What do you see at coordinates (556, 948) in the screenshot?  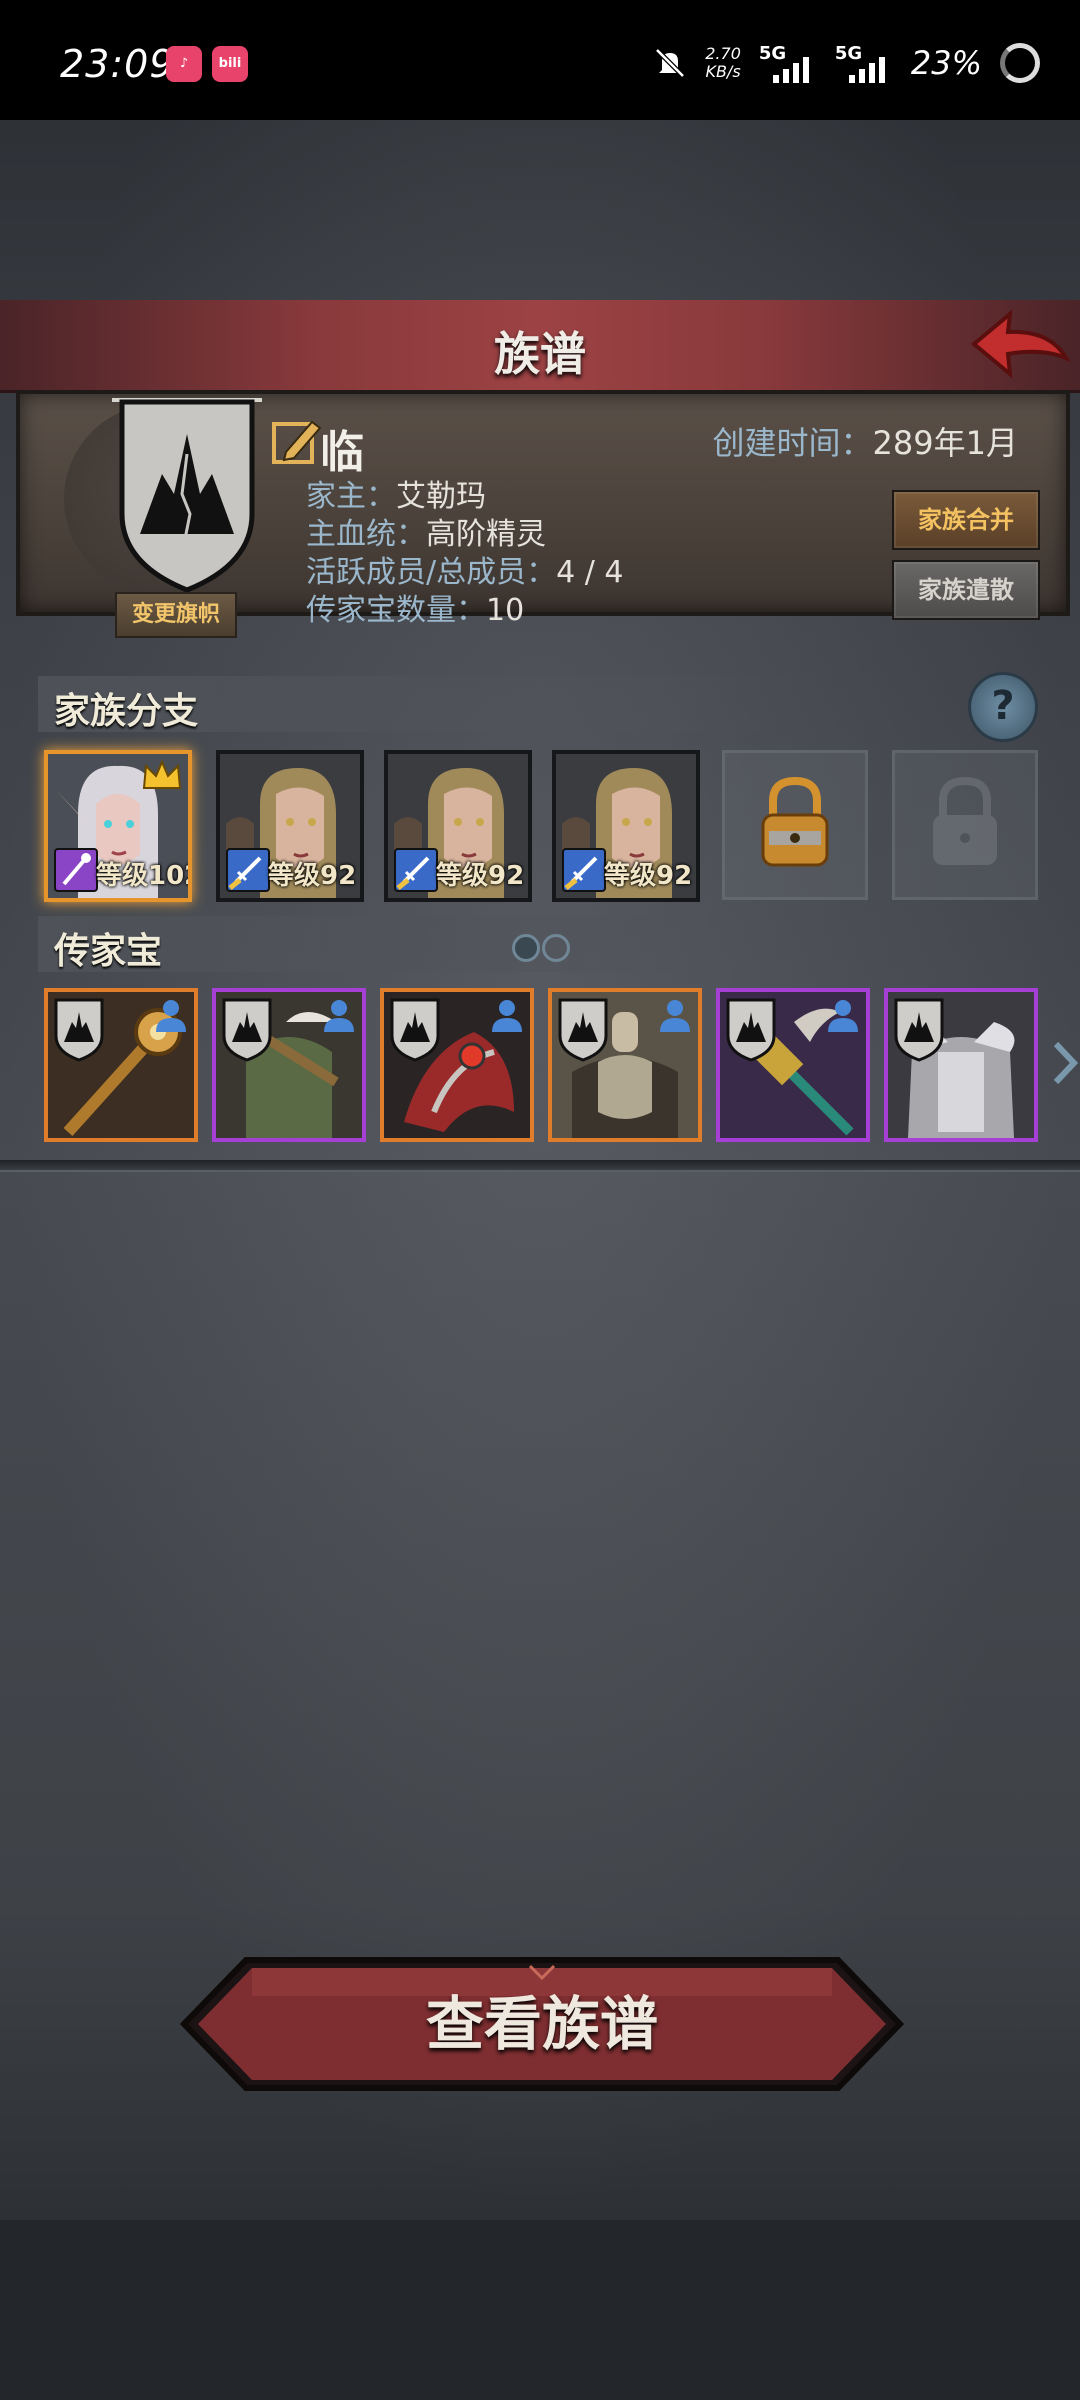 I see `page-dot` at bounding box center [556, 948].